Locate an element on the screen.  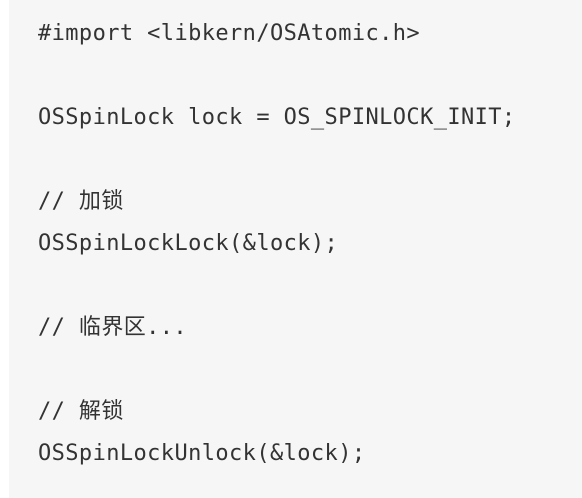
code-line-import: #import <libkern/OSAtomic.h> is located at coordinates (229, 33).